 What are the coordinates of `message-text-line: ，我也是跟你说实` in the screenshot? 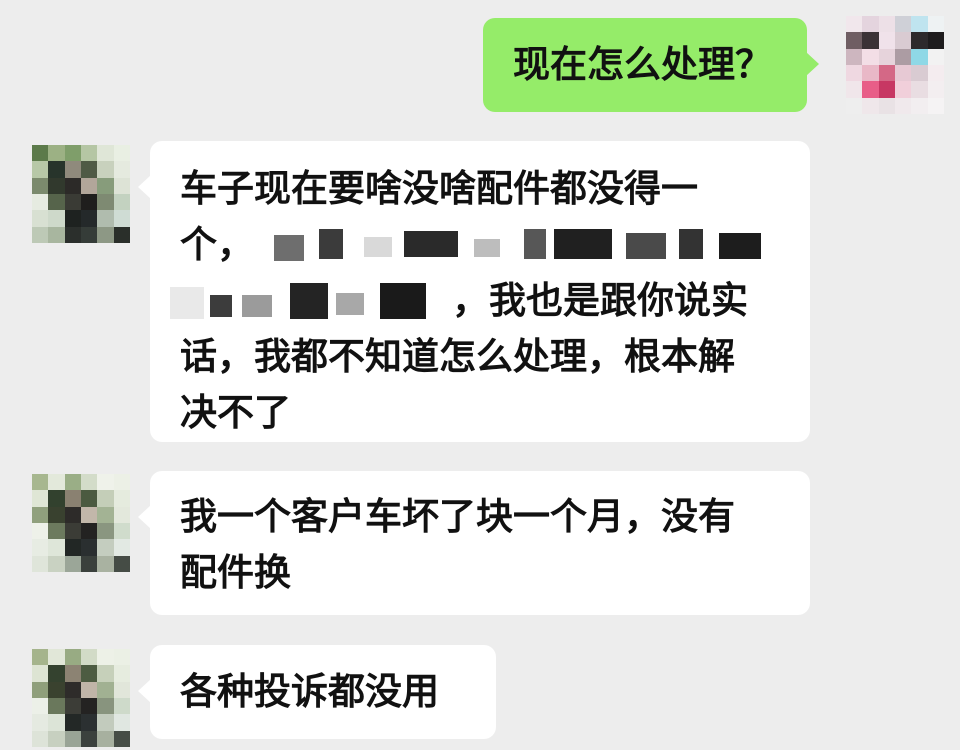 It's located at (490, 301).